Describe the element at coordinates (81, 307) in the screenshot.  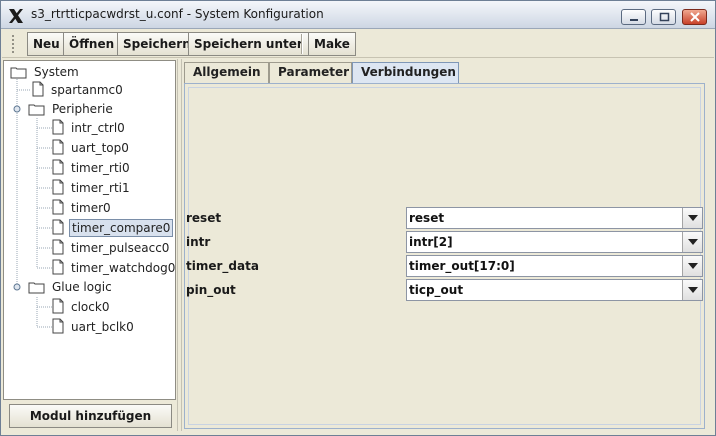
I see `tree-node-clock0: clock0` at that location.